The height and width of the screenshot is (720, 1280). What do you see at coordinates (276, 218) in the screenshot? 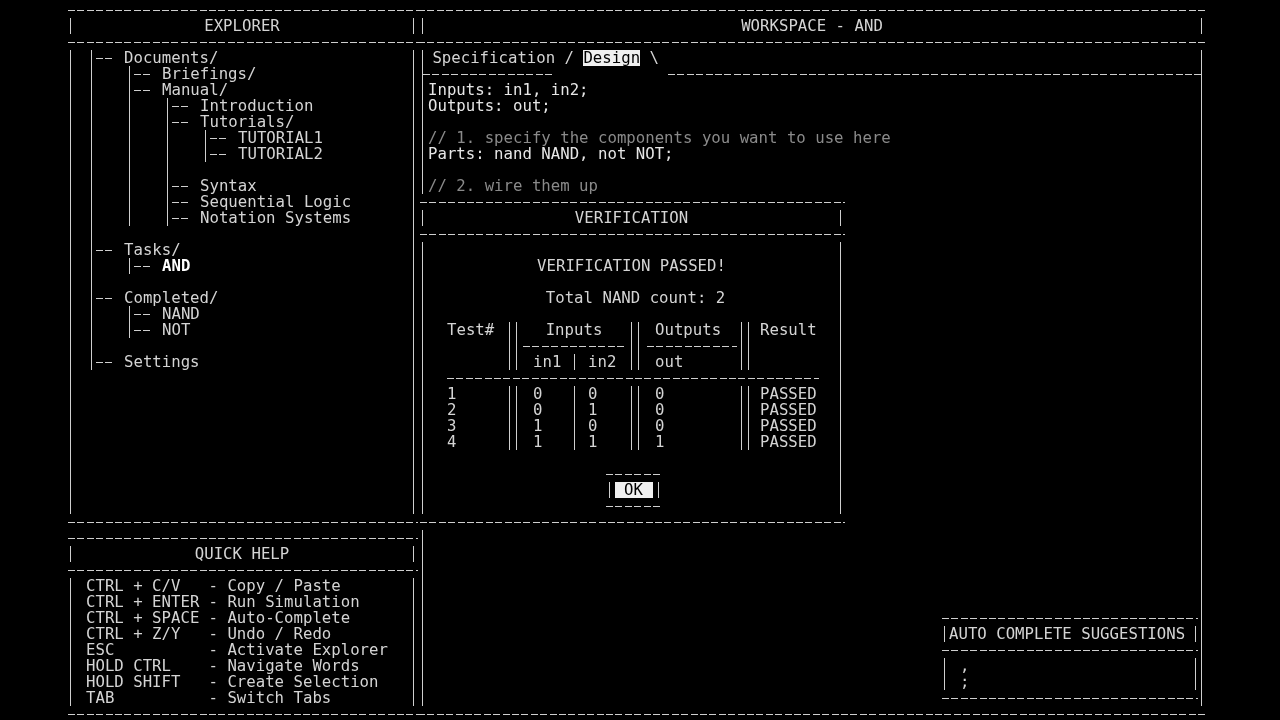
I see `tree-item: Notation Systems` at bounding box center [276, 218].